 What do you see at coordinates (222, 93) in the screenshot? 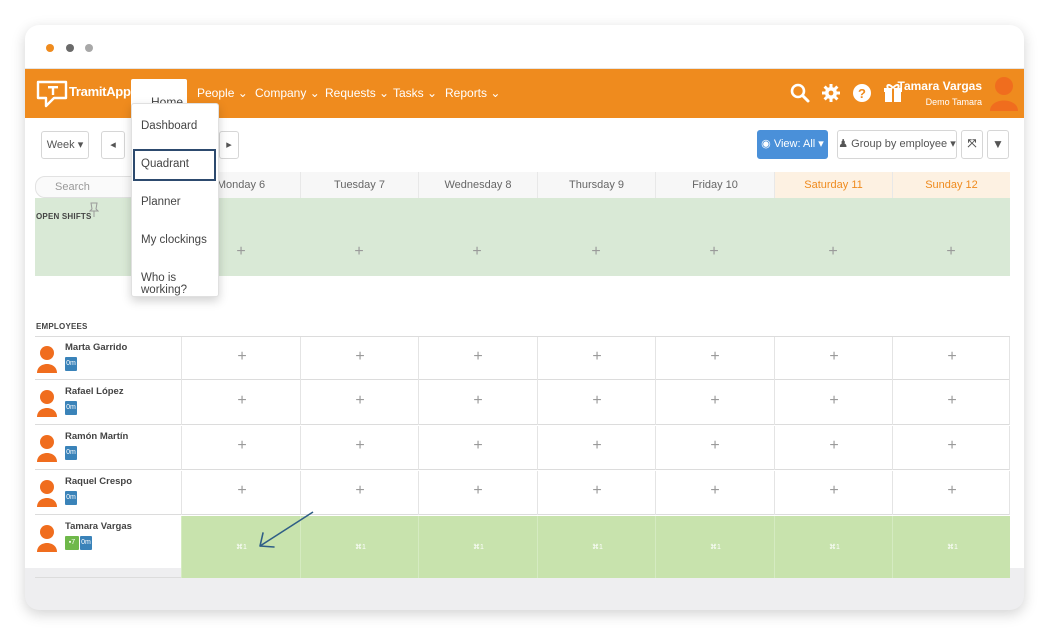
I see `nav-people: People ⌄` at bounding box center [222, 93].